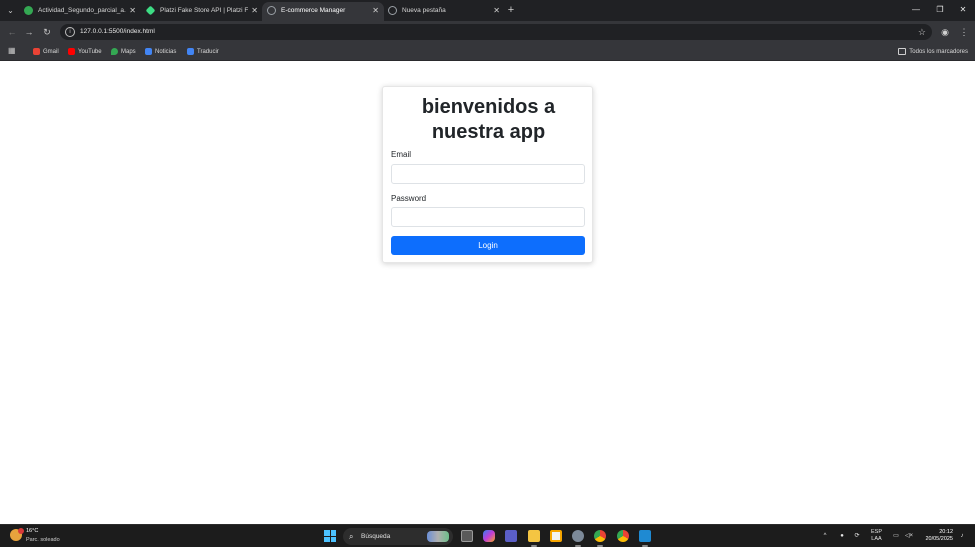 Image resolution: width=975 pixels, height=548 pixels. What do you see at coordinates (857, 536) in the screenshot?
I see `sync-icon: ⟳` at bounding box center [857, 536].